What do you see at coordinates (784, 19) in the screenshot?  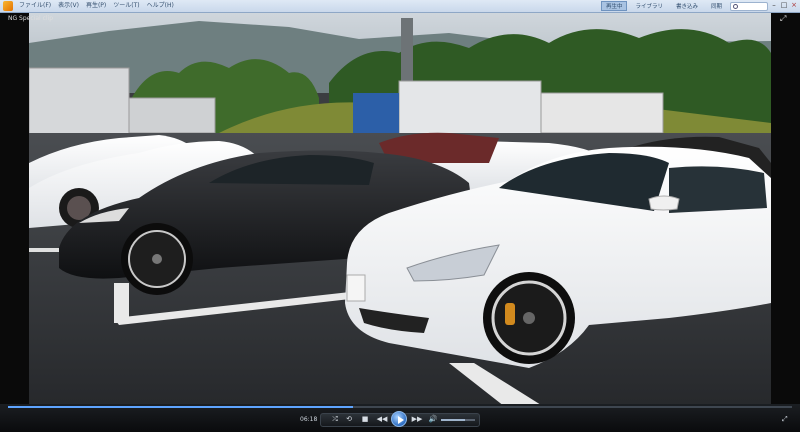 I see `expand-icon: ⤢` at bounding box center [784, 19].